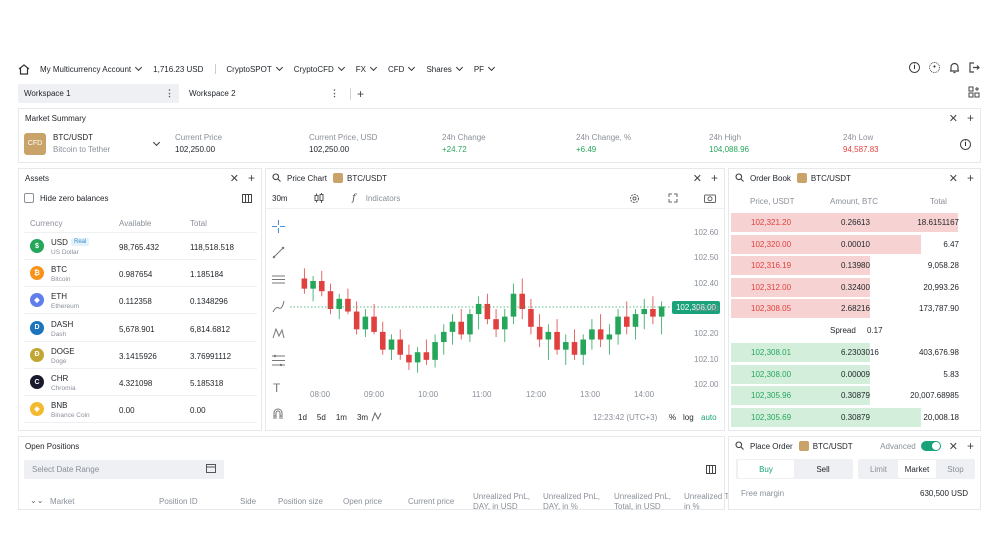  What do you see at coordinates (861, 149) in the screenshot?
I see `cell-value: 94,587.83` at bounding box center [861, 149].